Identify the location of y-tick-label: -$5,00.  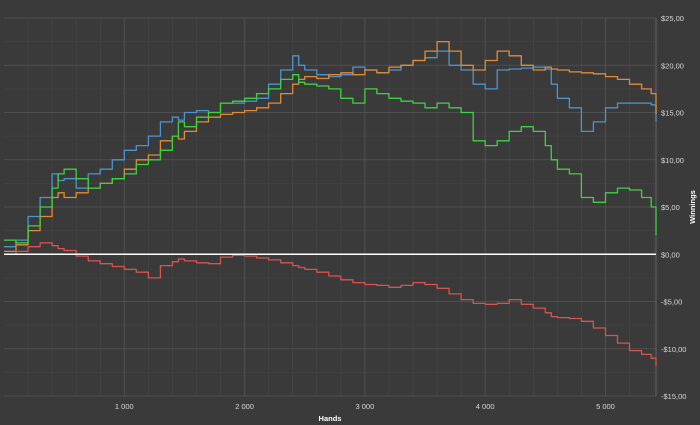
(671, 302).